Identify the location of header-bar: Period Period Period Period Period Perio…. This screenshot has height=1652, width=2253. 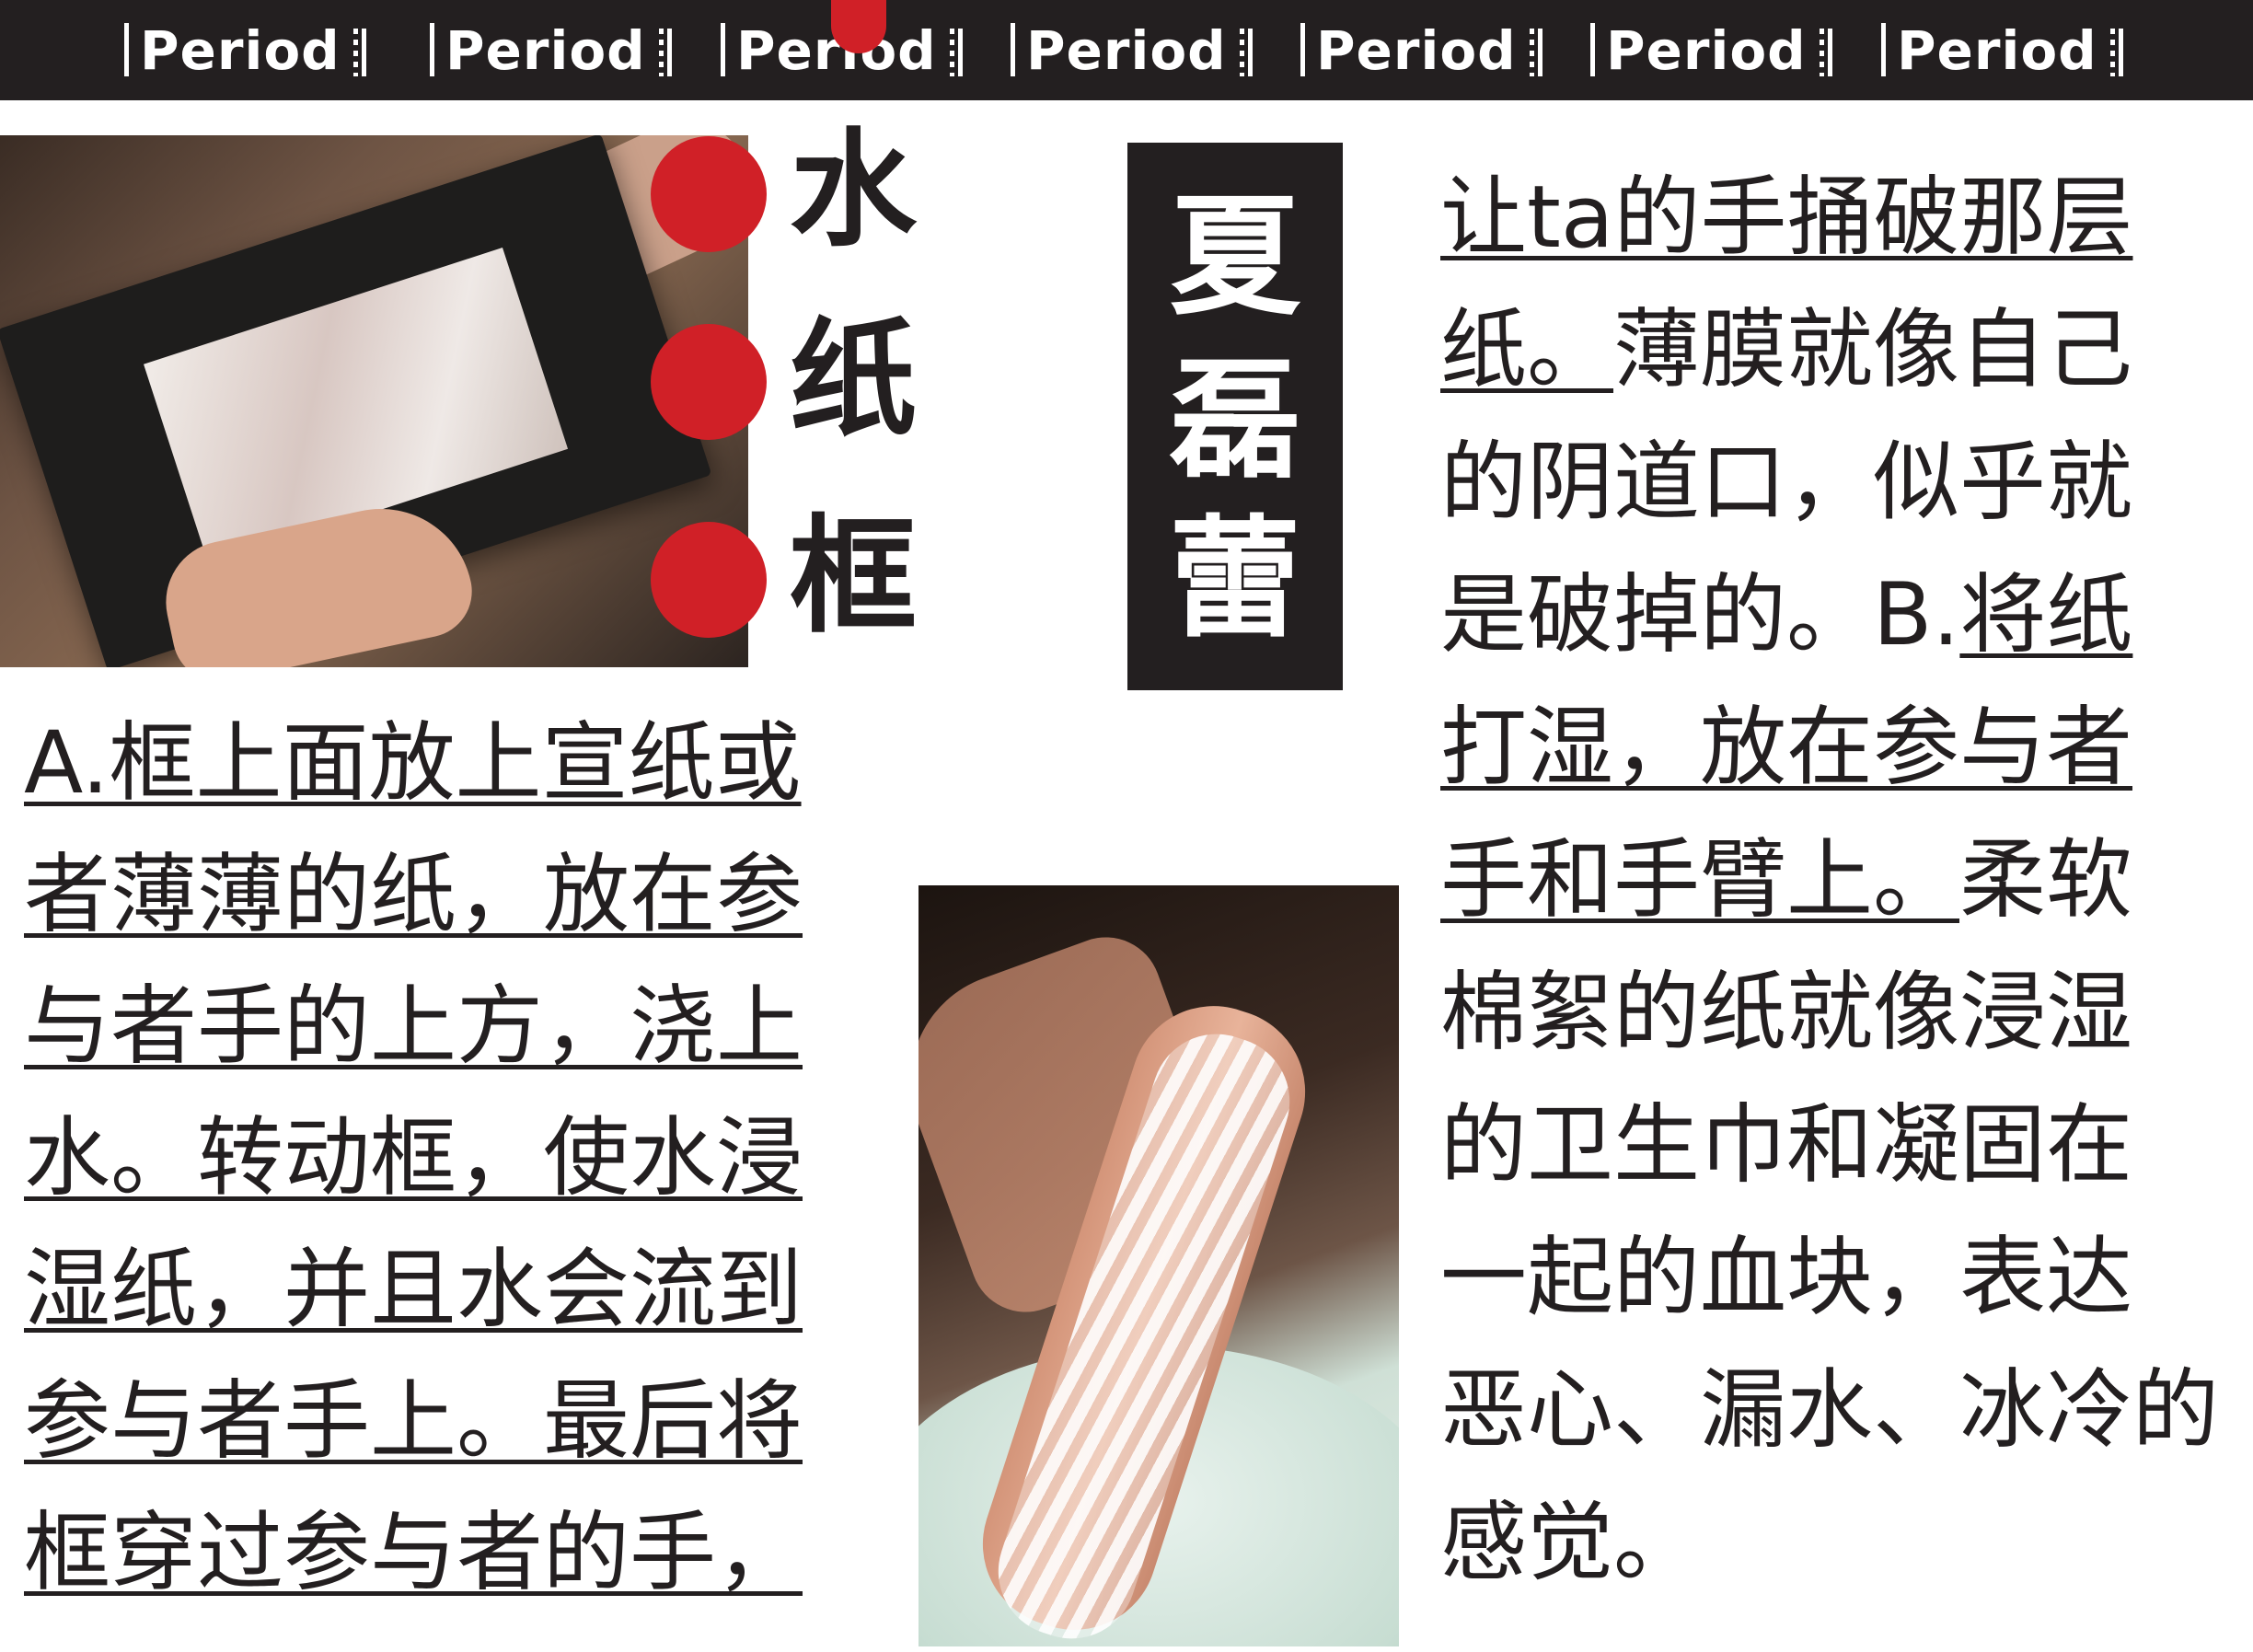
(1126, 50).